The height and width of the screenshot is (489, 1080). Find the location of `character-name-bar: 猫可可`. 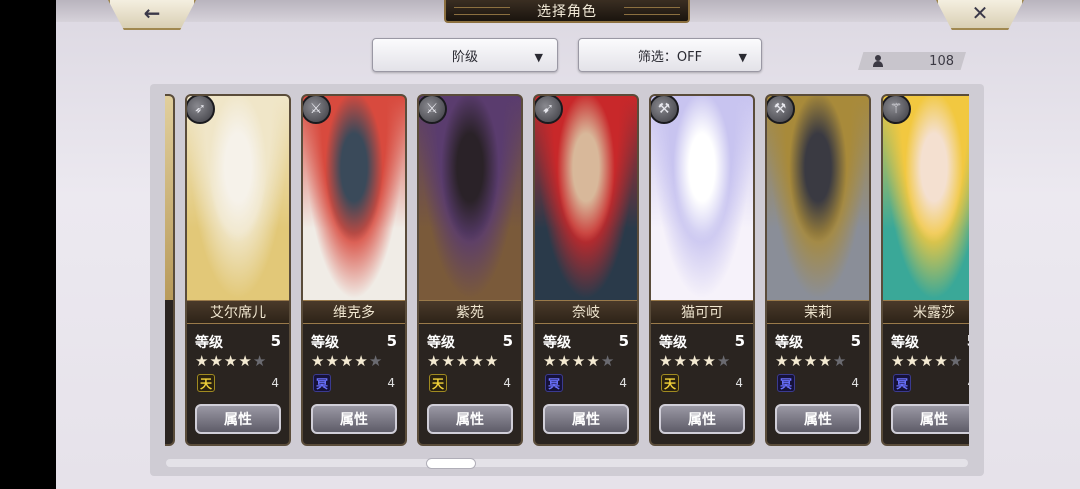

character-name-bar: 猫可可 is located at coordinates (702, 312).